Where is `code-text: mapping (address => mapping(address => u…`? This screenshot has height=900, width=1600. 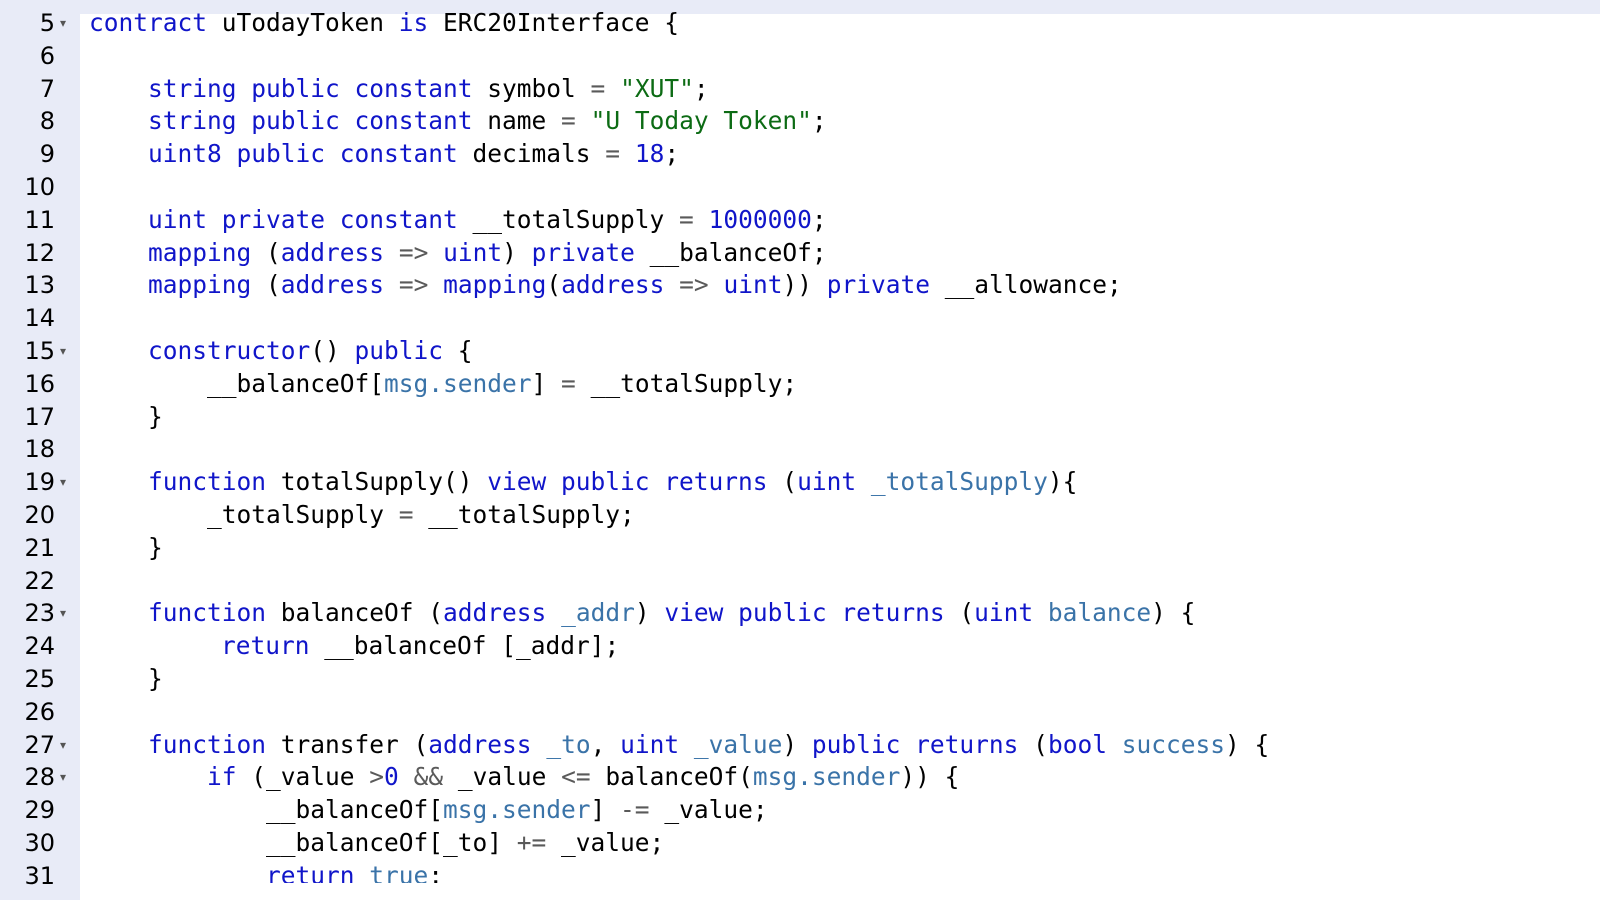
code-text: mapping (address => mapping(address => u… is located at coordinates (605, 285).